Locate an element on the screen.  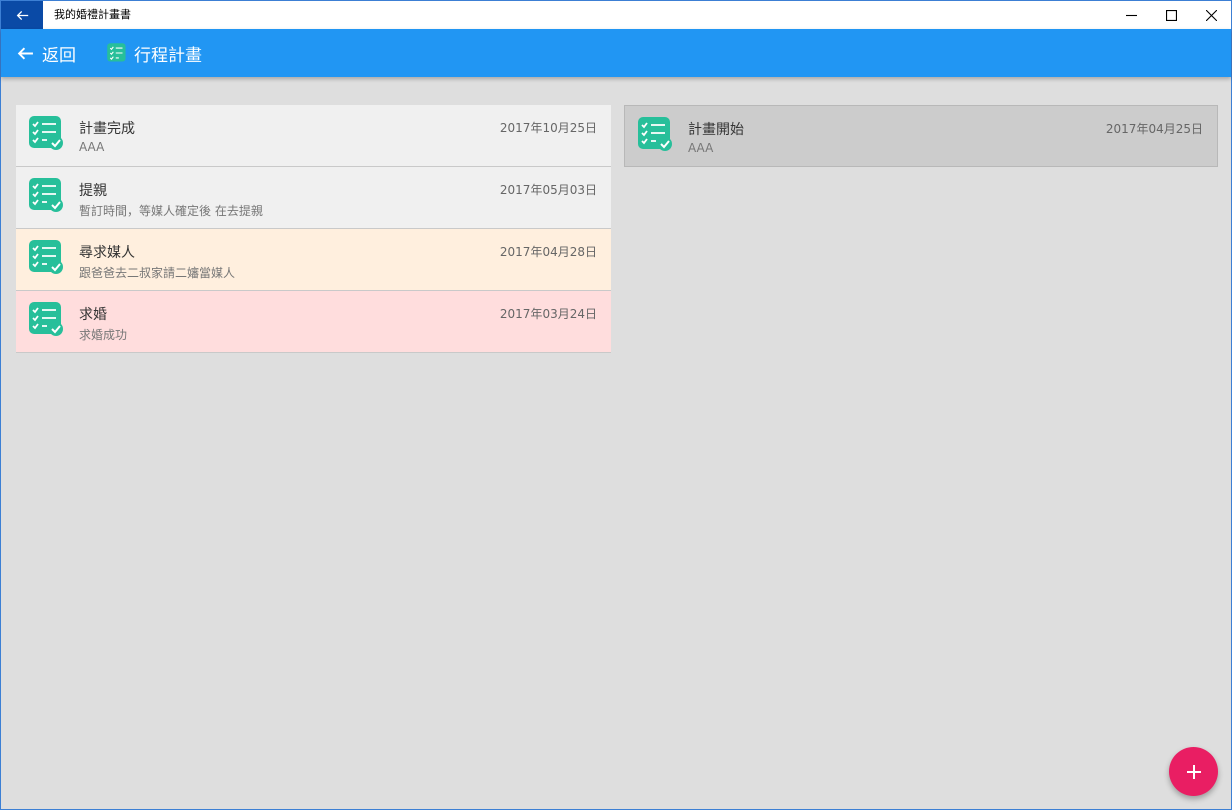
close-button is located at coordinates (1211, 15).